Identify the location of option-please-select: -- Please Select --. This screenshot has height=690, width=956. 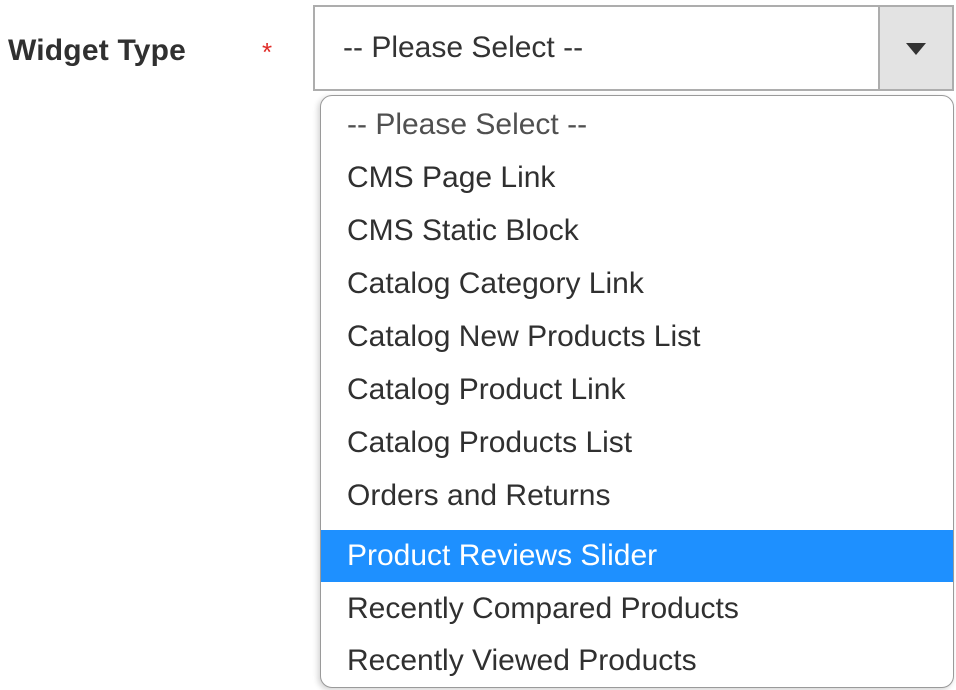
(637, 125).